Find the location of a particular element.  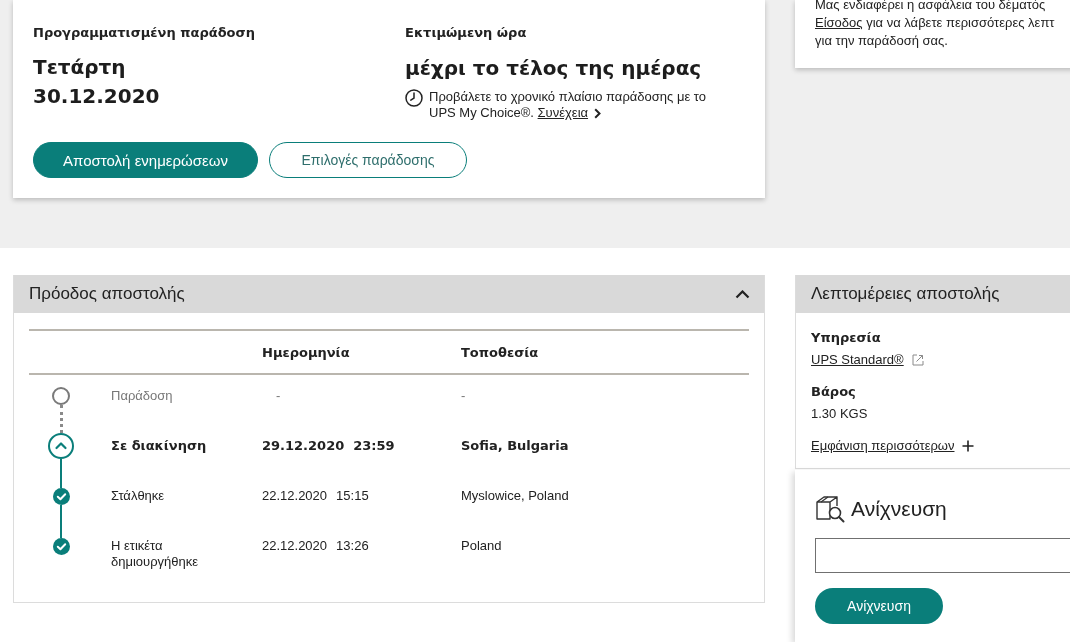

plus-icon is located at coordinates (968, 446).